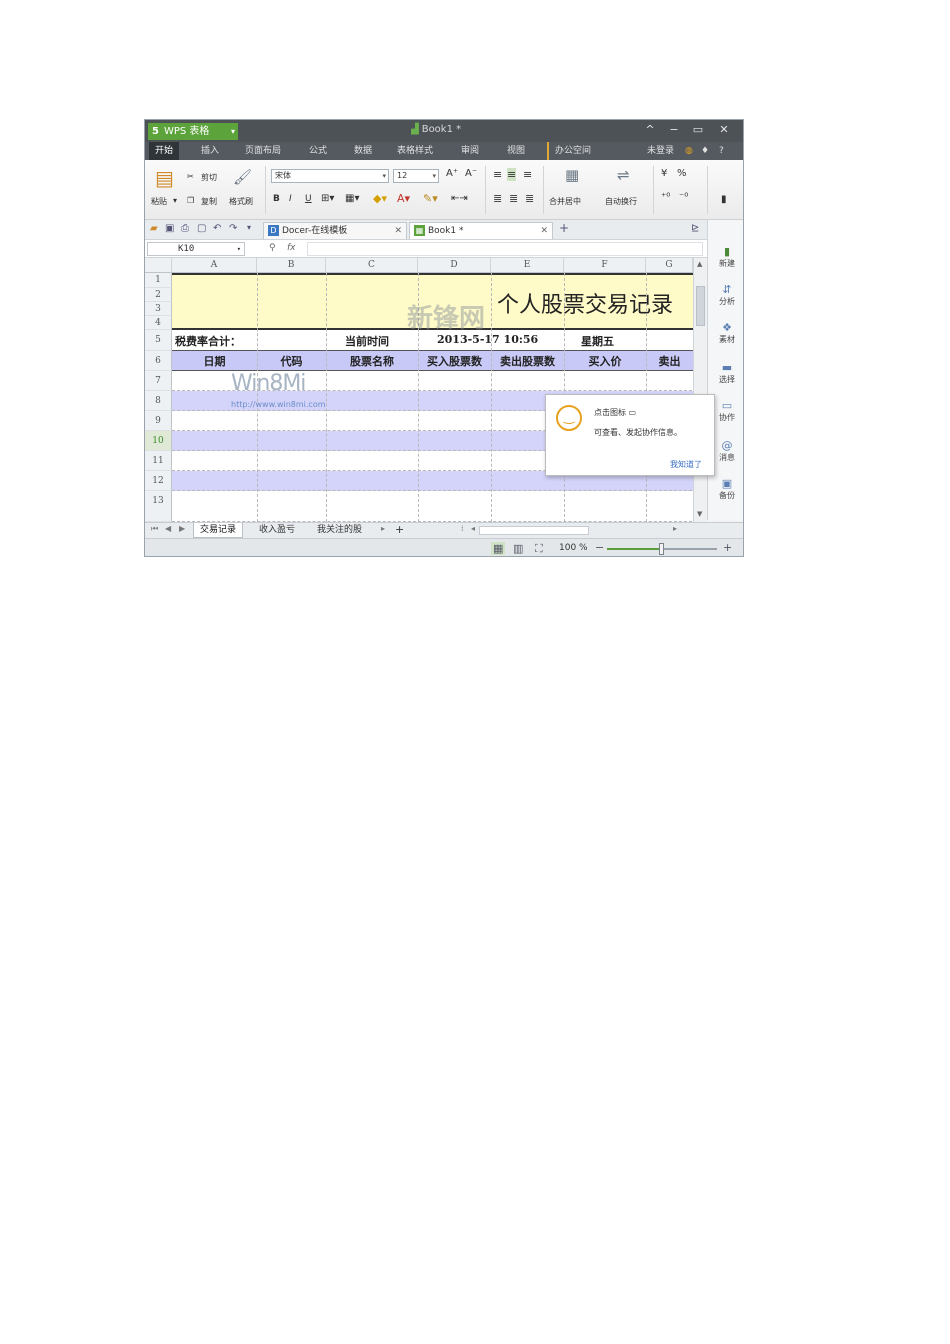  Describe the element at coordinates (291, 265) in the screenshot. I see `column-header-b: B` at that location.